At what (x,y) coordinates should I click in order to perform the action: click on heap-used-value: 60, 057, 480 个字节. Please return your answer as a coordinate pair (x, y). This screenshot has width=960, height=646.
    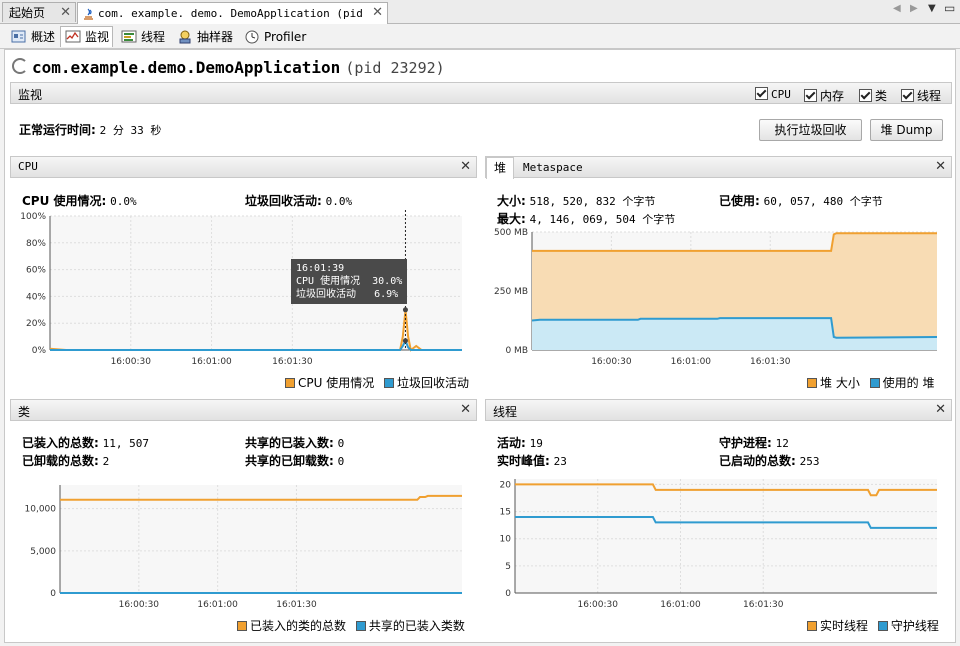
    Looking at the image, I should click on (823, 201).